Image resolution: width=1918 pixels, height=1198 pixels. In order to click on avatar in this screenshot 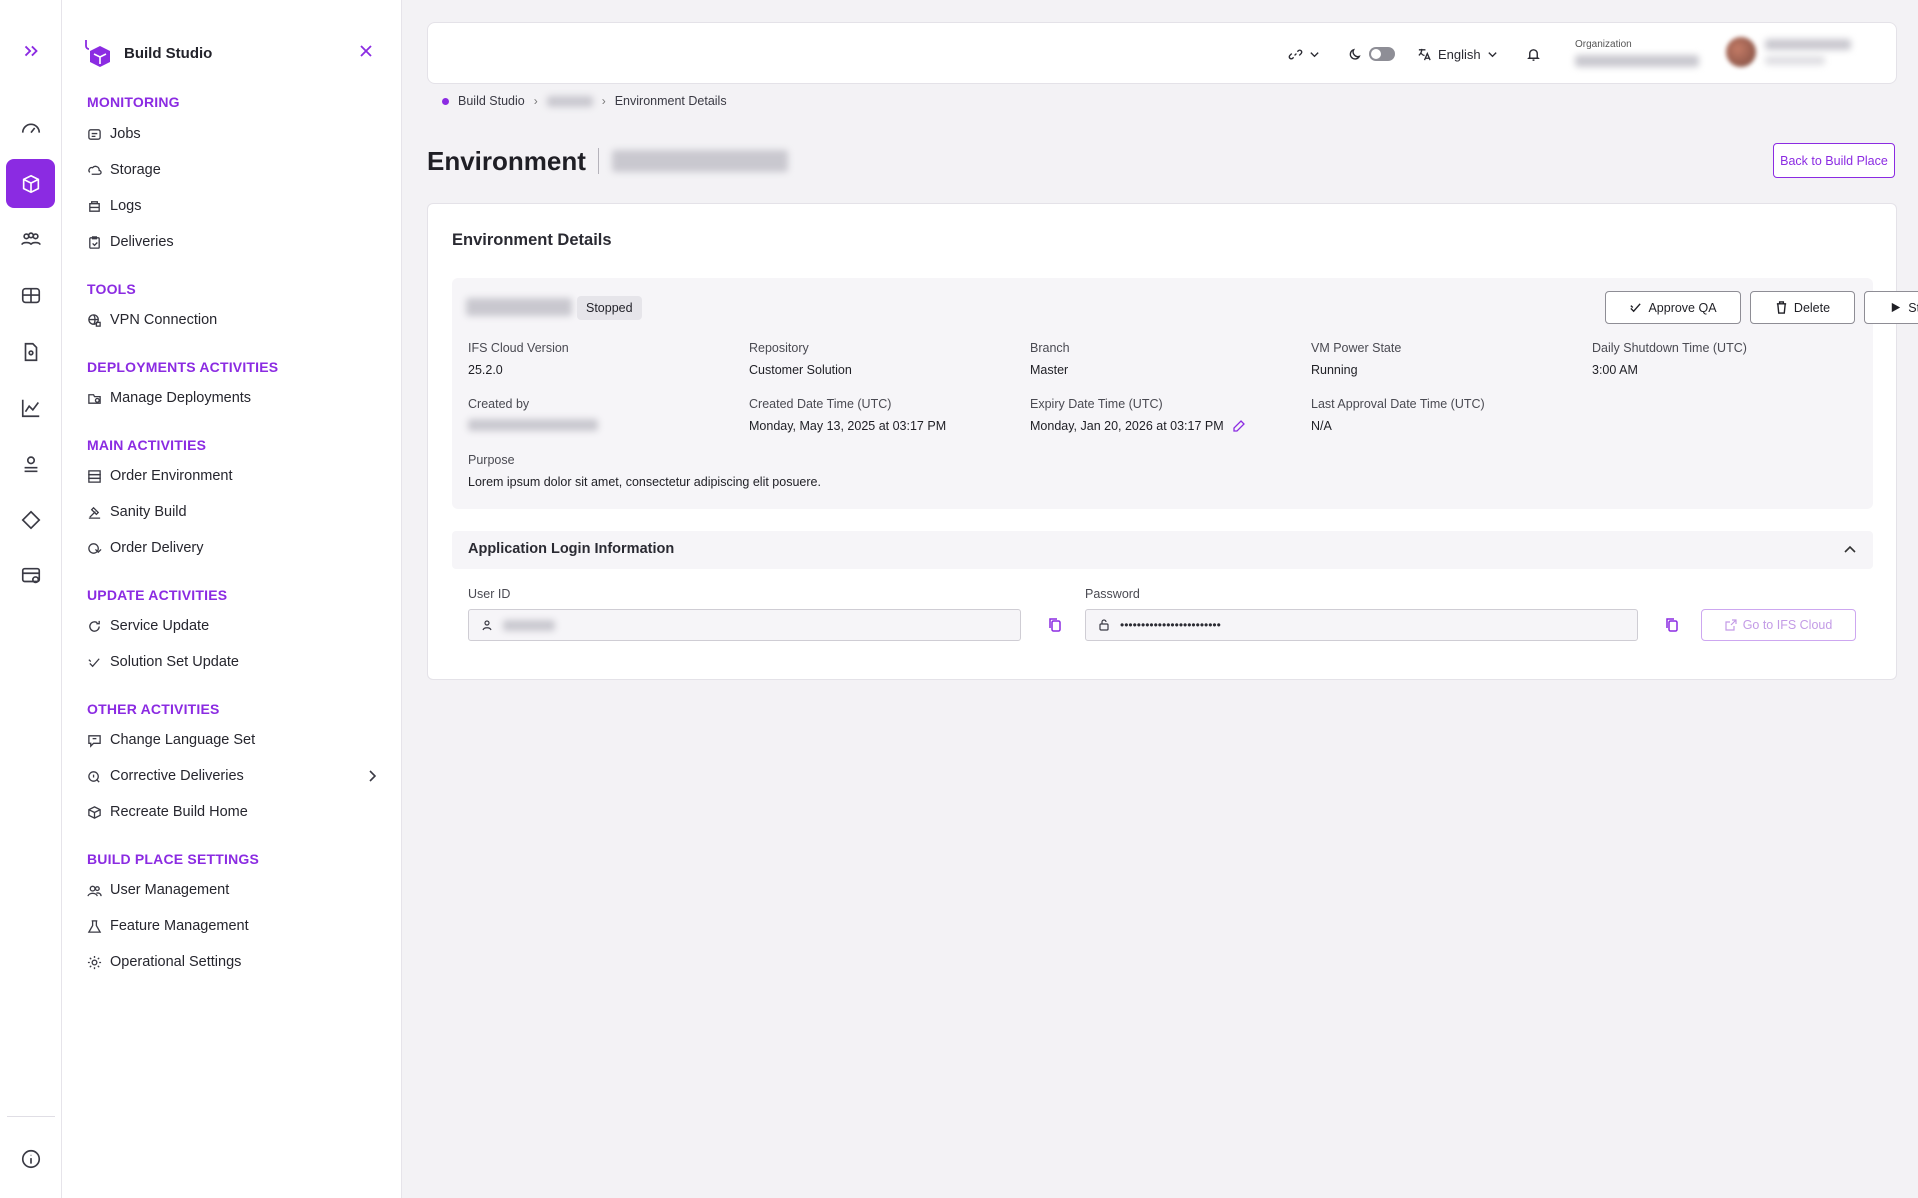, I will do `click(1741, 52)`.